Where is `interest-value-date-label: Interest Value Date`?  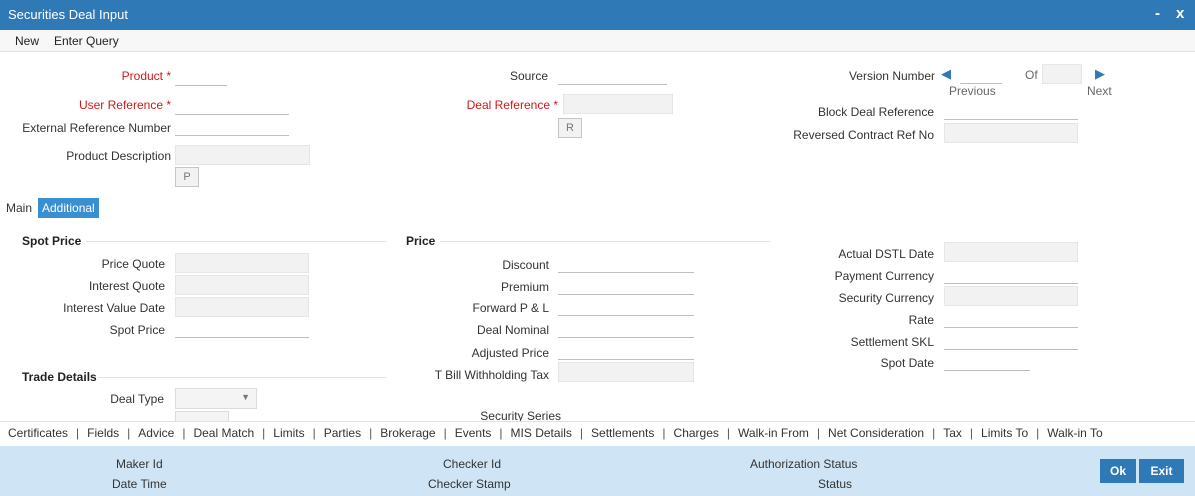 interest-value-date-label: Interest Value Date is located at coordinates (114, 308).